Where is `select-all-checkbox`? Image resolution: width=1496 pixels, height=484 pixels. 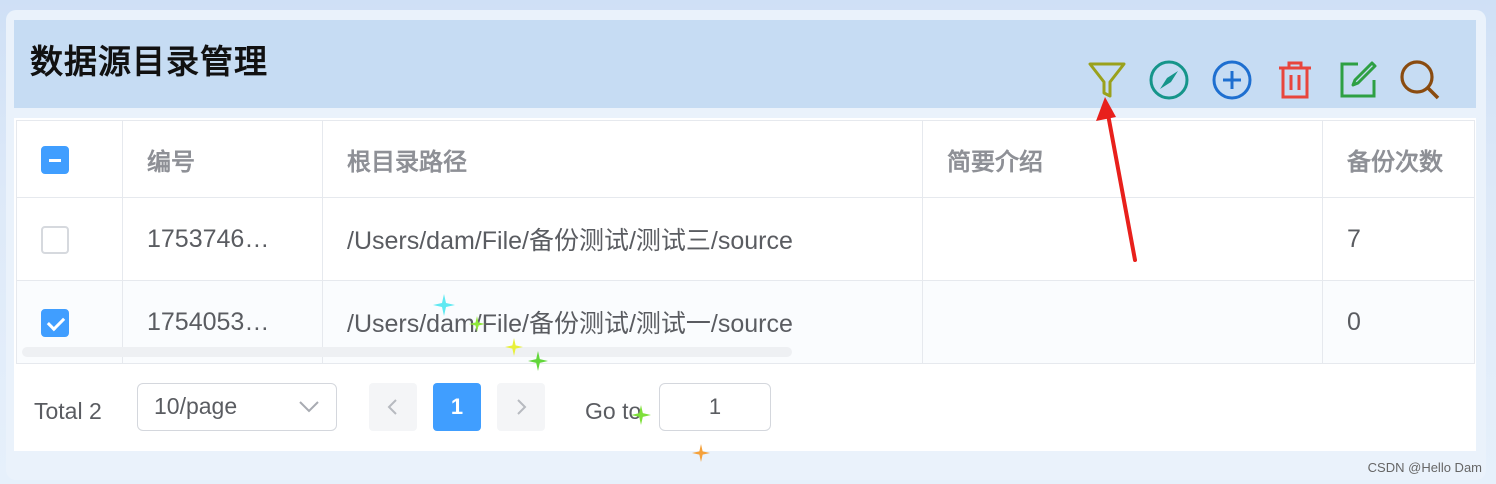 select-all-checkbox is located at coordinates (55, 159).